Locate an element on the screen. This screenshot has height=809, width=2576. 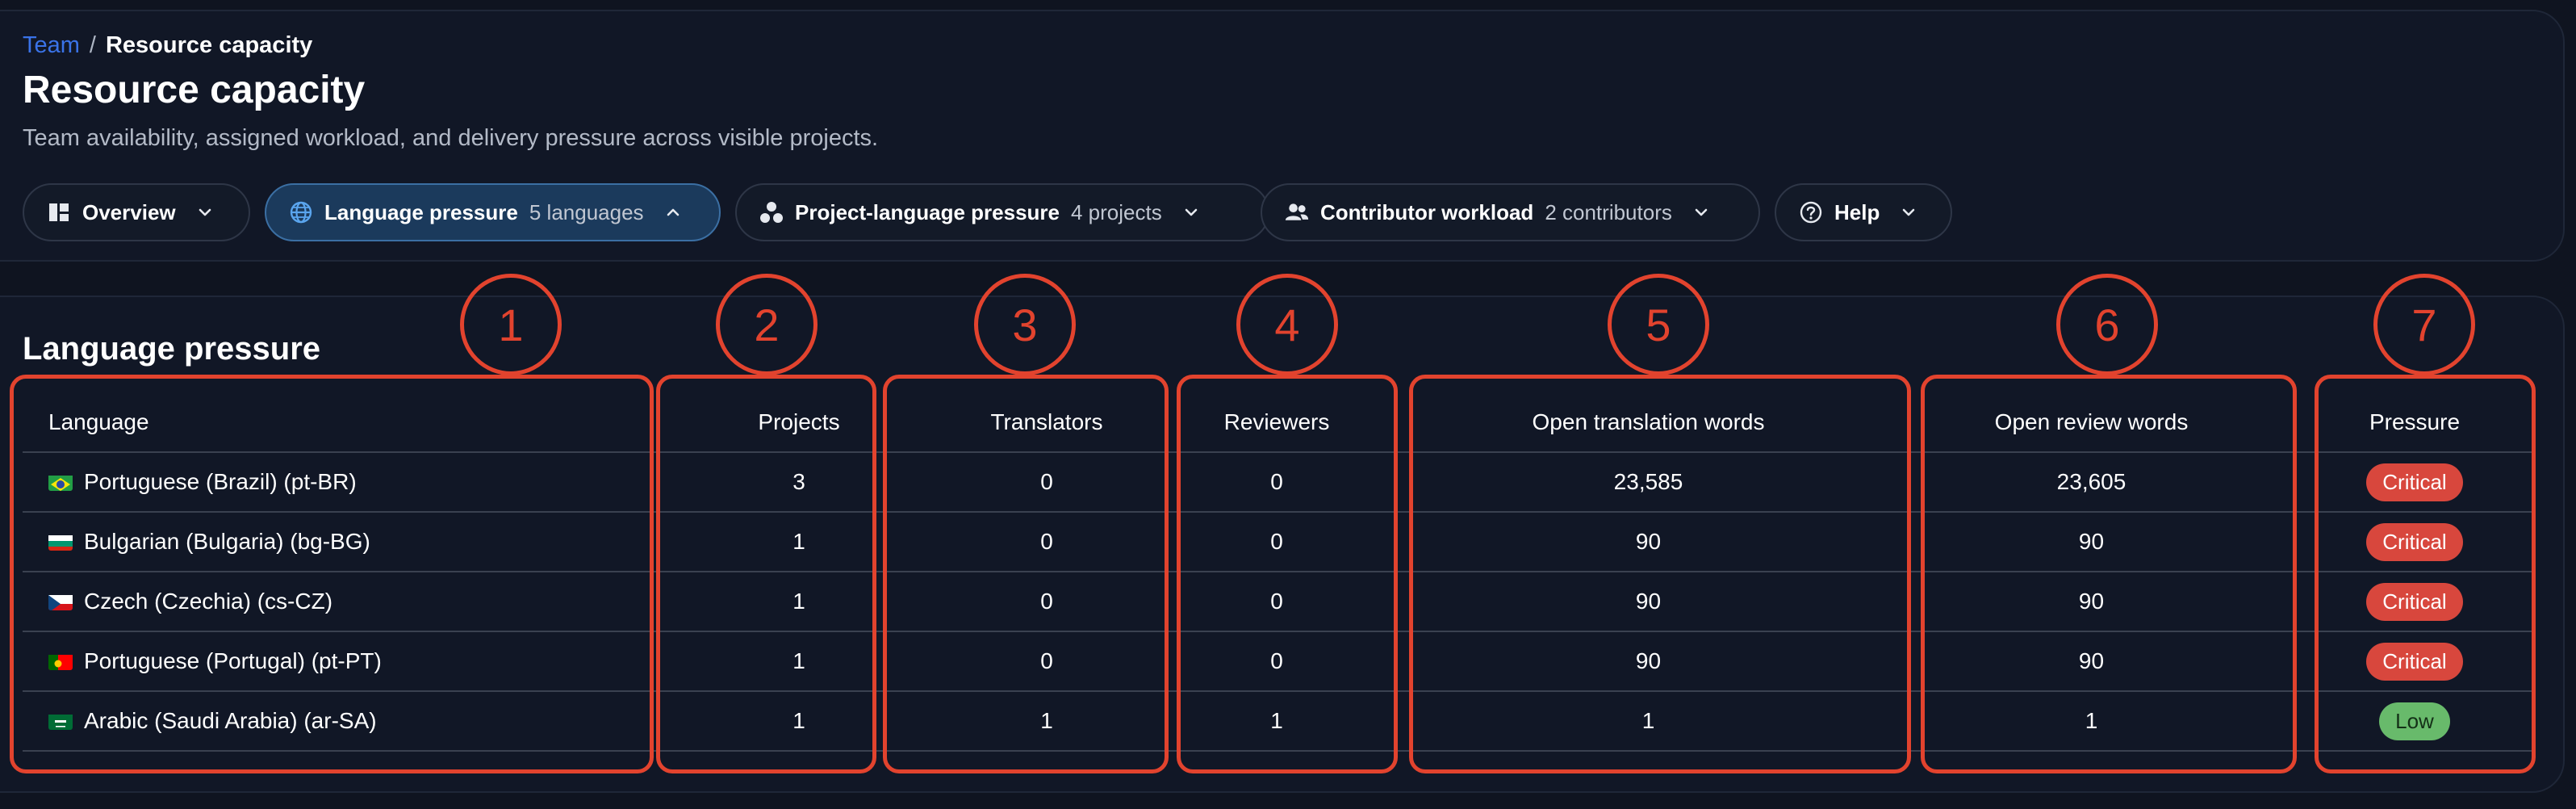
column-header-projects: Projects is located at coordinates (799, 422).